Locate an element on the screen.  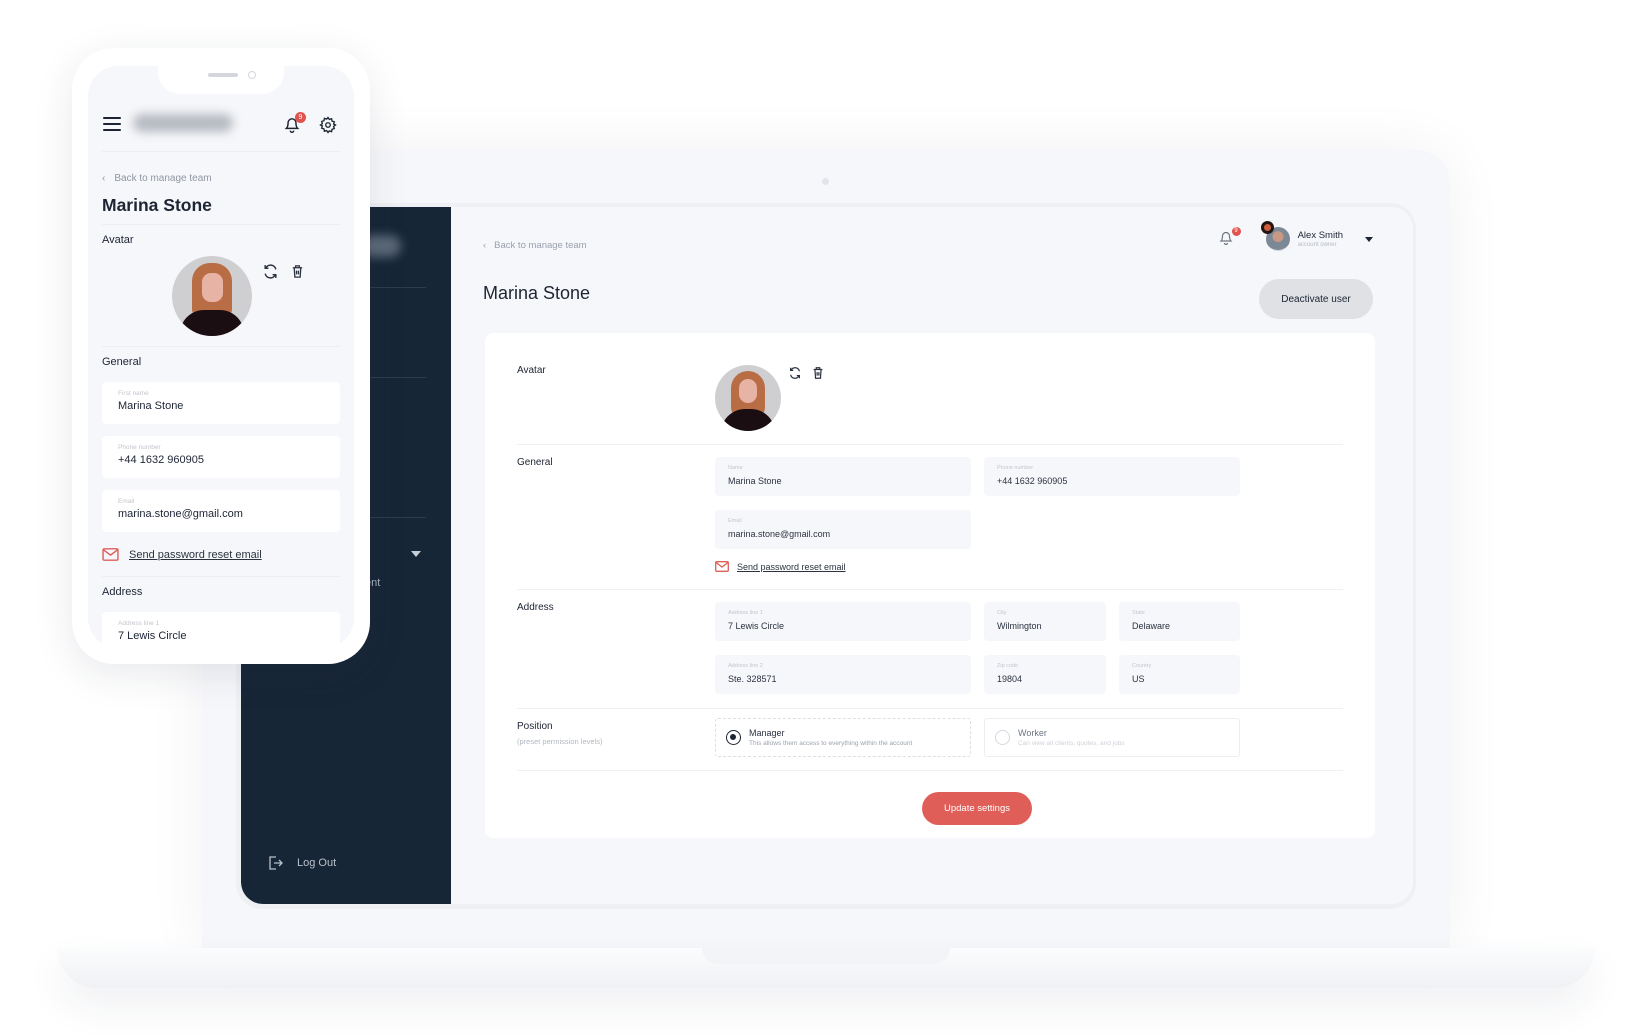
phone-field: Phone number +44 1632 960905 is located at coordinates (1112, 476).